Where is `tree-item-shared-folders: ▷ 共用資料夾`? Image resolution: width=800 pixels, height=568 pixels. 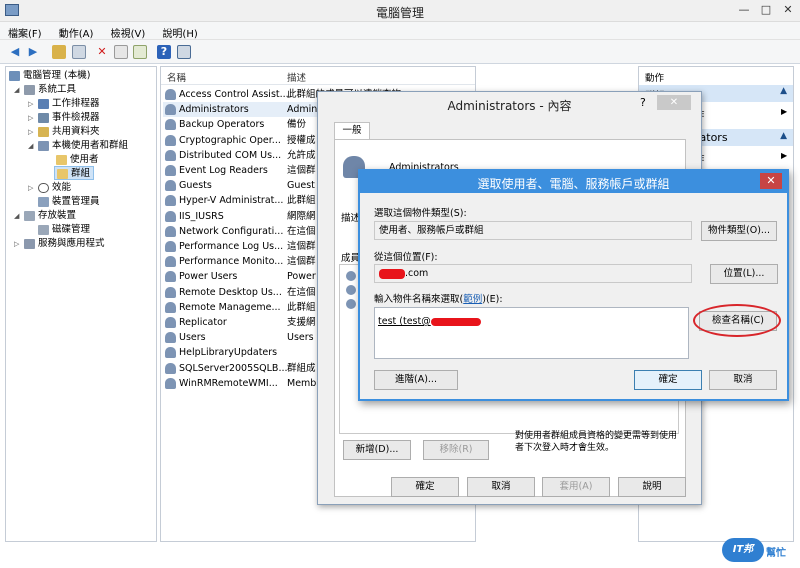 tree-item-shared-folders: ▷ 共用資料夾 is located at coordinates (64, 132).